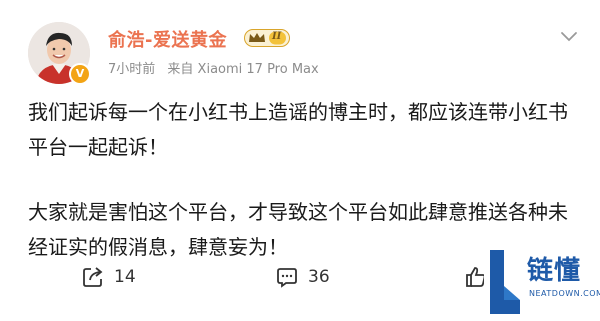 This screenshot has width=600, height=321. What do you see at coordinates (109, 277) in the screenshot?
I see `repost-button: 14` at bounding box center [109, 277].